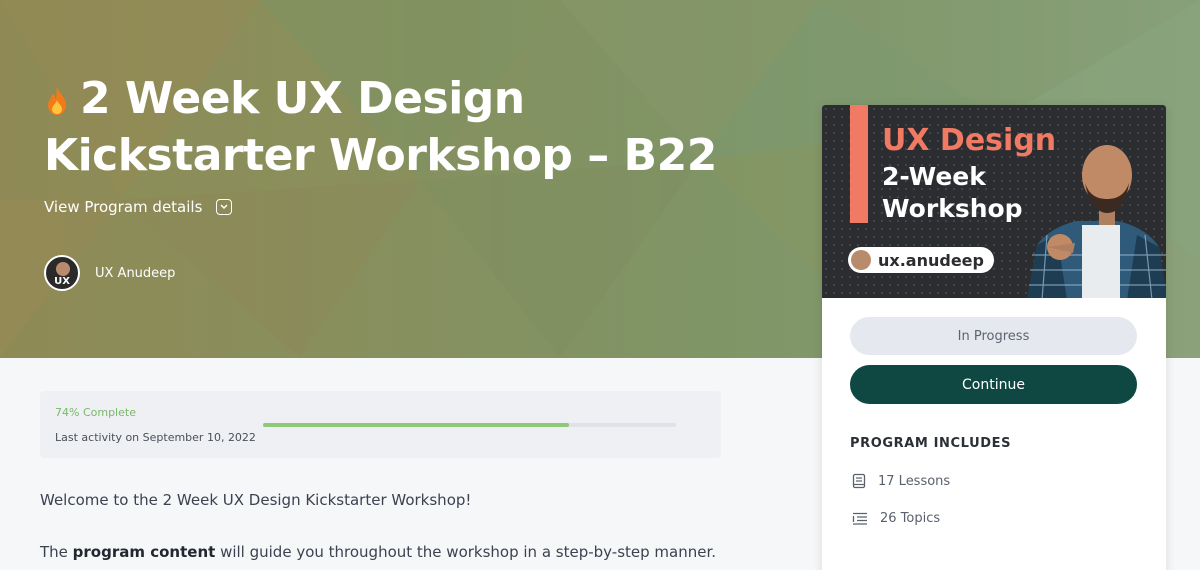  I want to click on intro-prefix: The, so click(56, 552).